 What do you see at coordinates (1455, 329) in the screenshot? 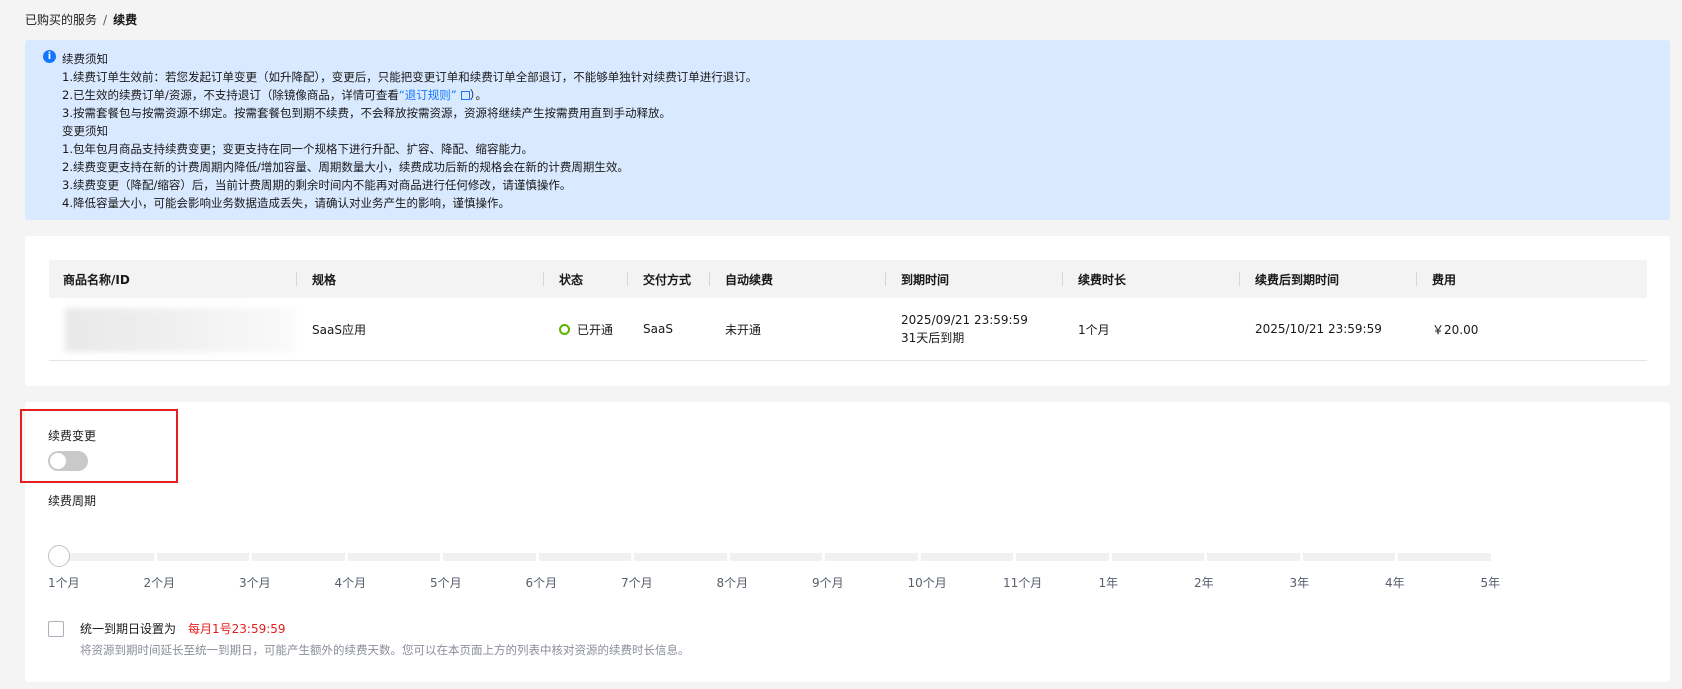
I see `cell-fee: ￥20.00` at bounding box center [1455, 329].